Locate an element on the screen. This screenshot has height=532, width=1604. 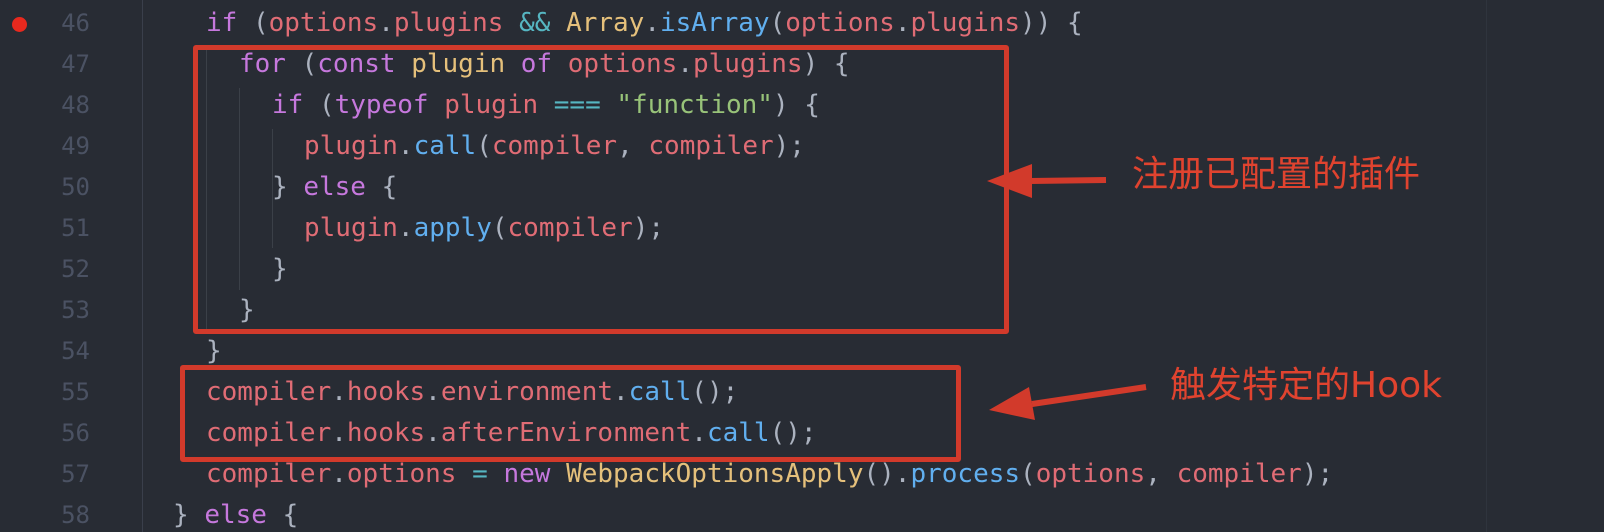
trigger-hooks-label: 触发特定的Hook is located at coordinates (1306, 385).